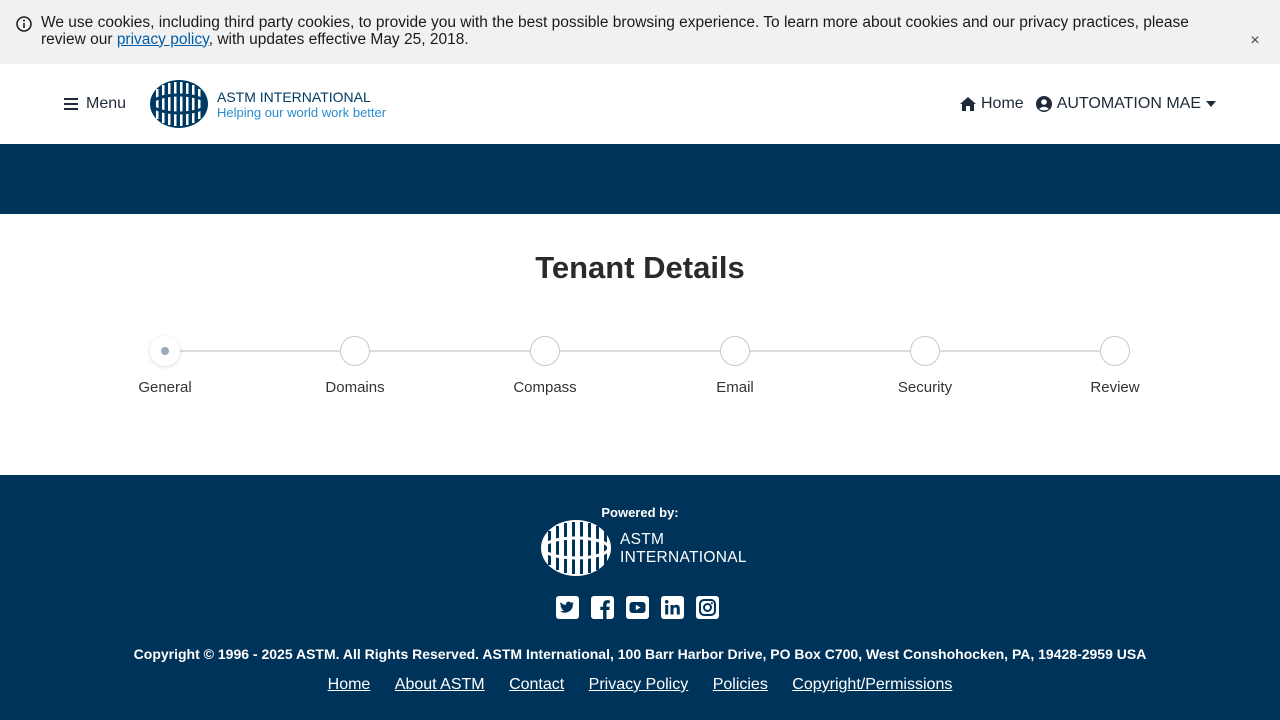  What do you see at coordinates (602, 607) in the screenshot?
I see `facebook-icon` at bounding box center [602, 607].